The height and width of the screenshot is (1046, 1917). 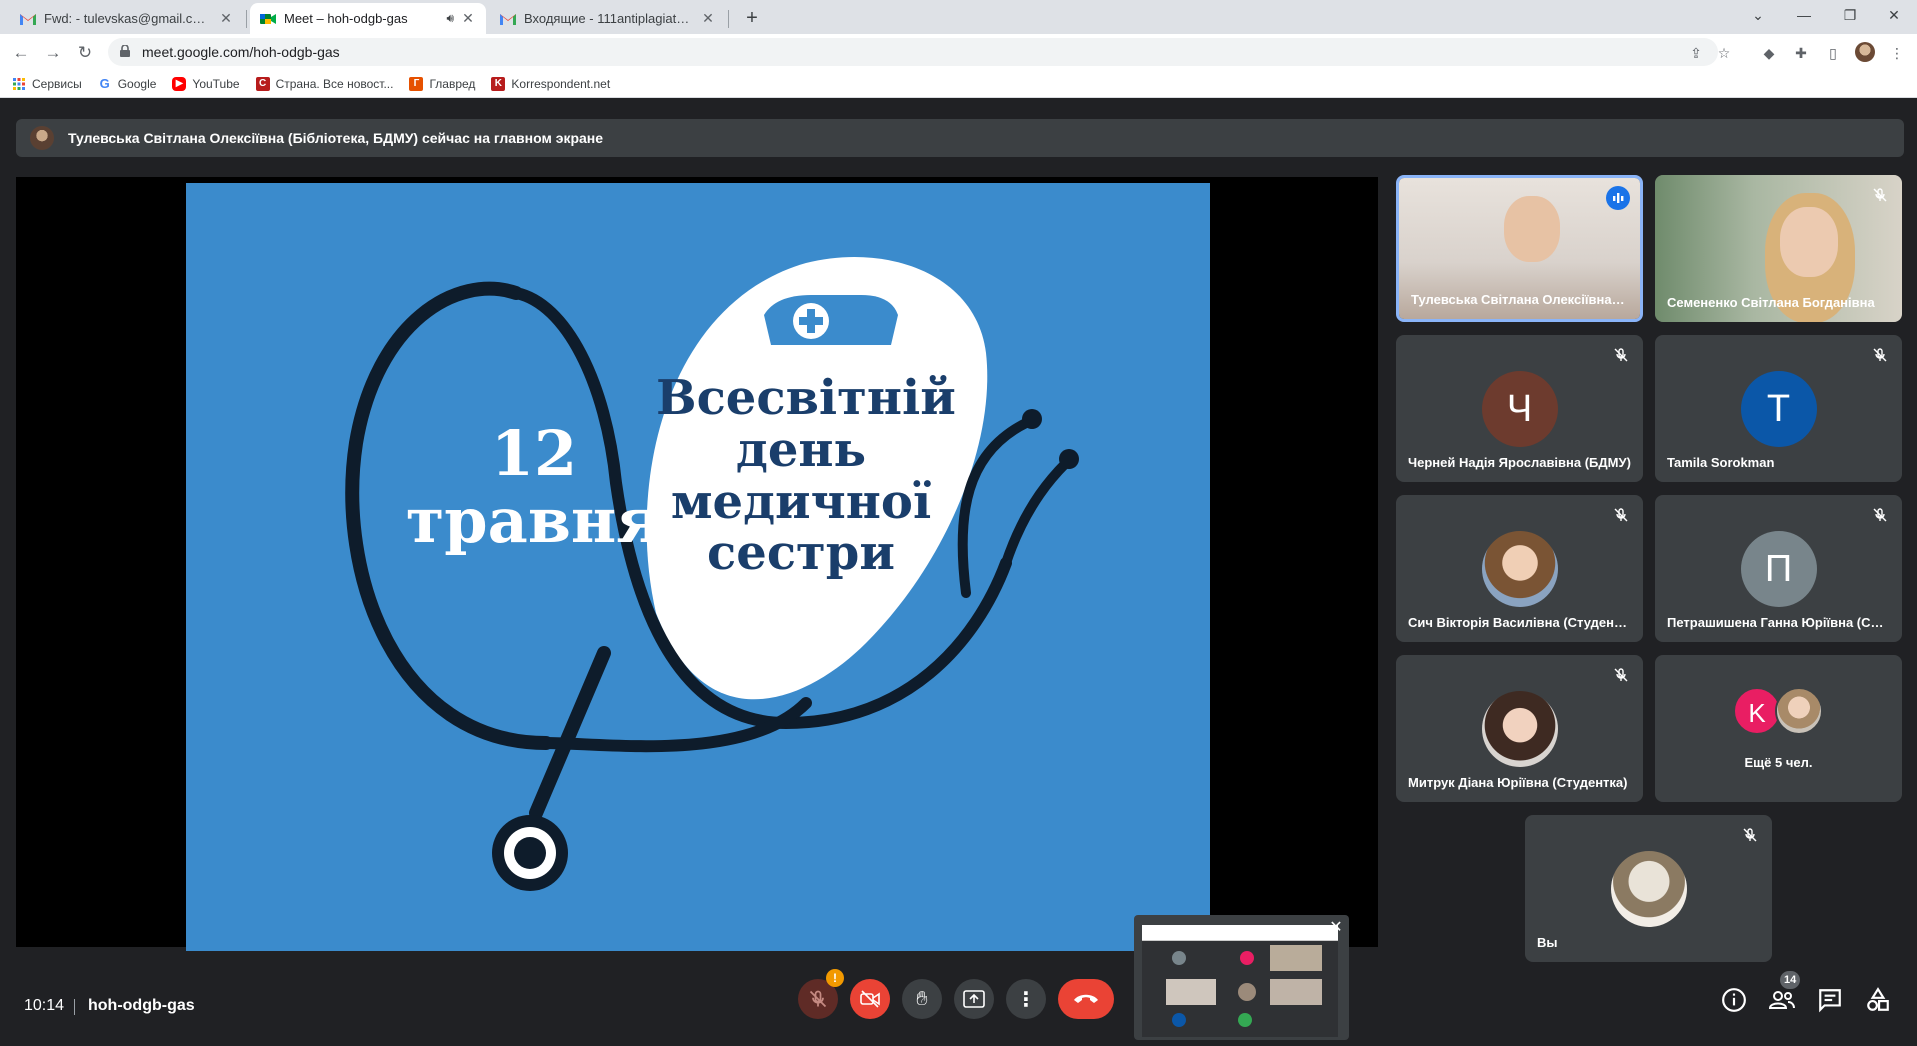 What do you see at coordinates (1778, 248) in the screenshot?
I see `participant-tile: Семененко Світлана Богданівна` at bounding box center [1778, 248].